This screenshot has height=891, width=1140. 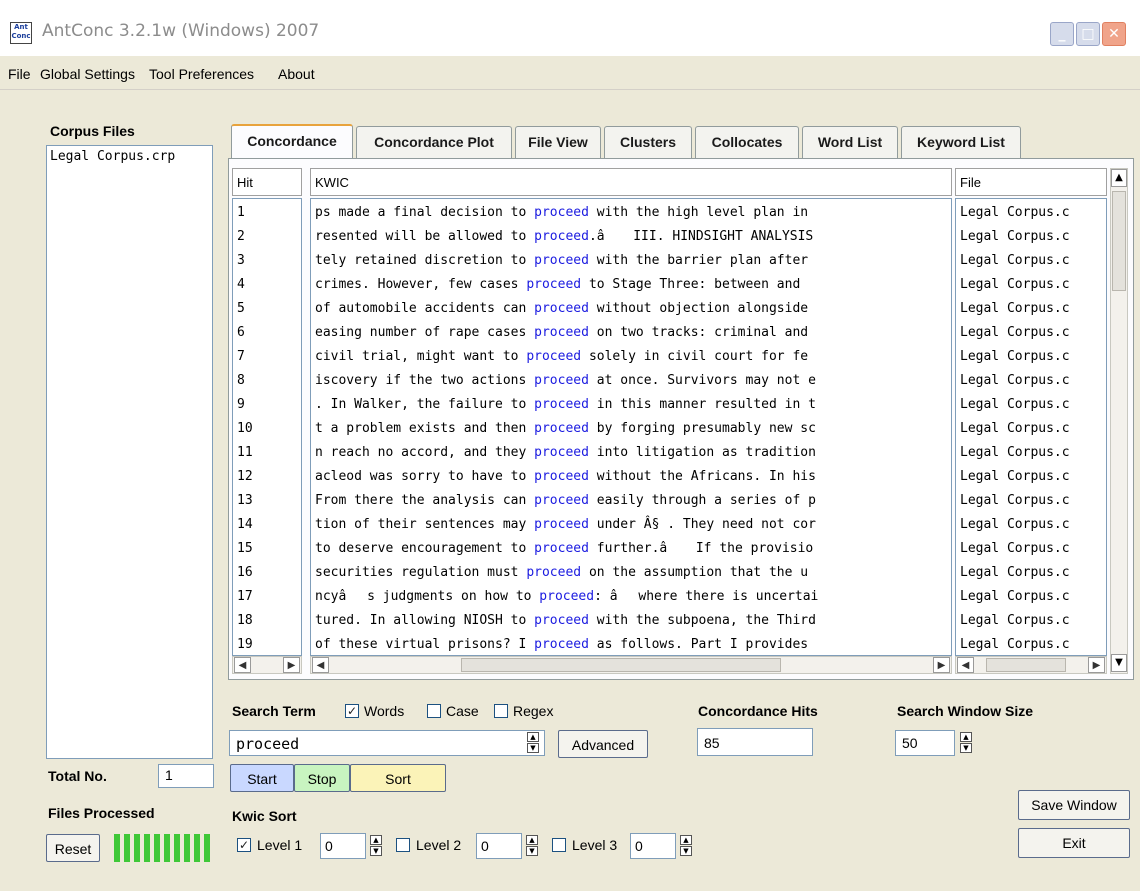 I want to click on menu-global-settings: Global Settings, so click(x=87, y=74).